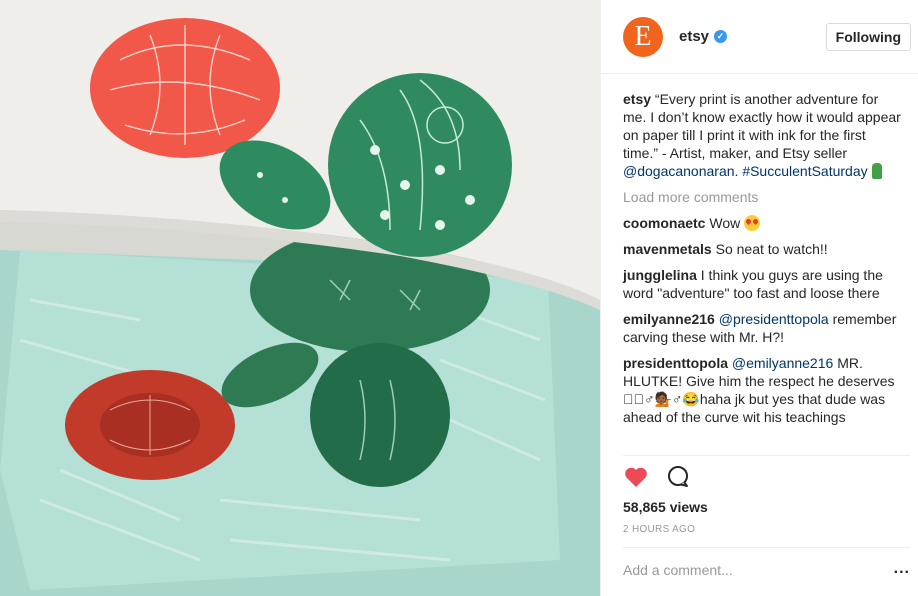 The width and height of the screenshot is (918, 596). What do you see at coordinates (774, 319) in the screenshot?
I see `comment-mention-link: @presidenttopola` at bounding box center [774, 319].